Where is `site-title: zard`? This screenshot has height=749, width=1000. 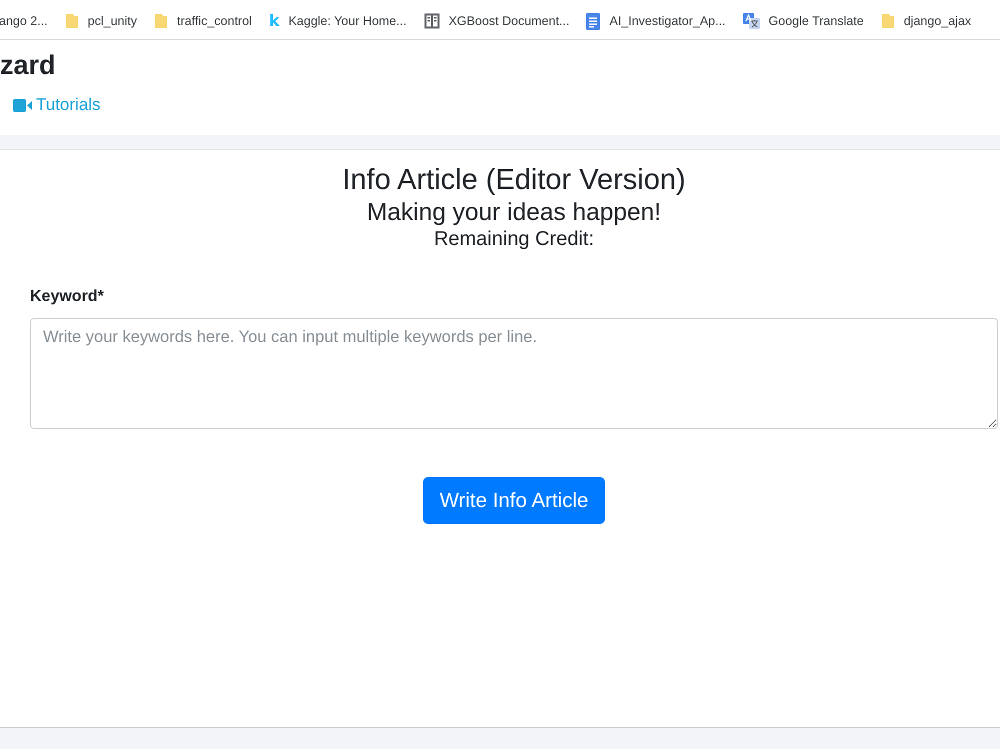 site-title: zard is located at coordinates (28, 65).